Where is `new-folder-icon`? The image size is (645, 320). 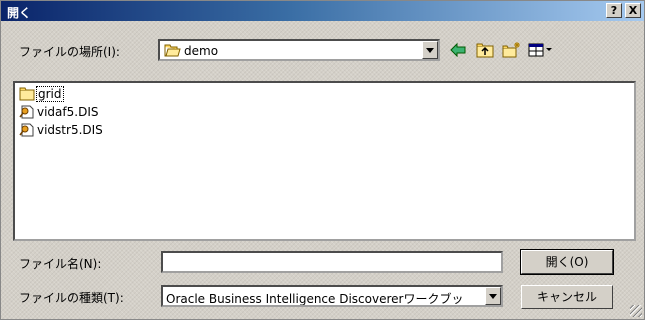 new-folder-icon is located at coordinates (511, 50).